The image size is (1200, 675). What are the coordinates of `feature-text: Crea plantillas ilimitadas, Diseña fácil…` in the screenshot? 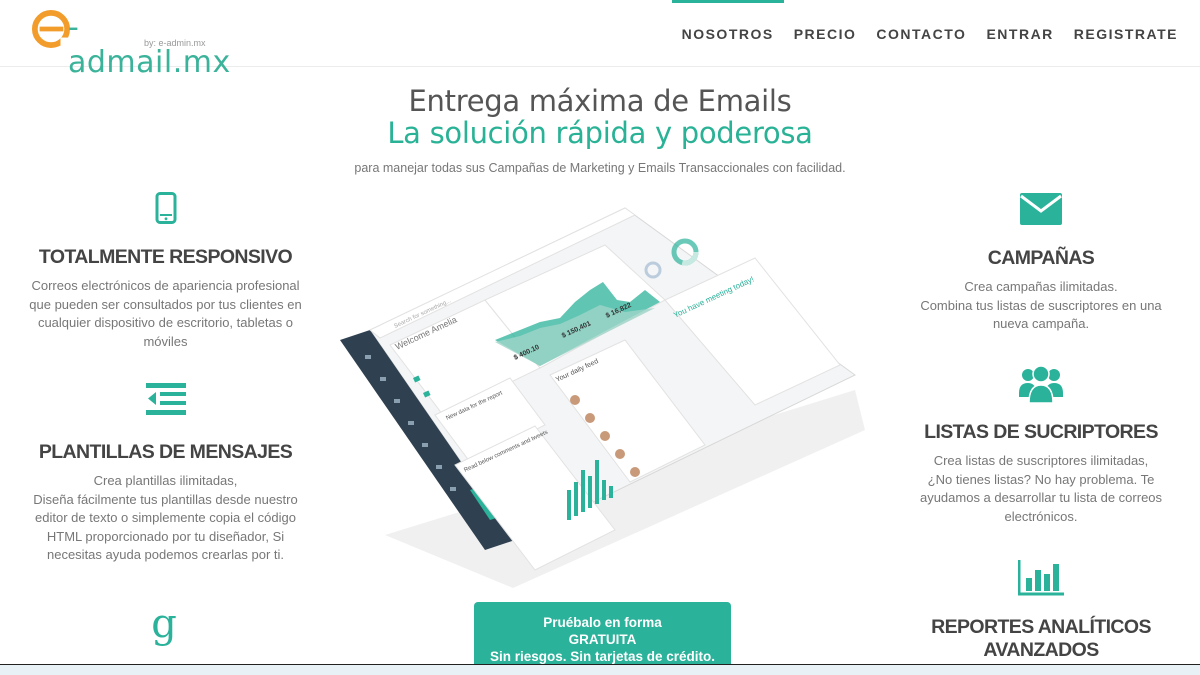 It's located at (165, 517).